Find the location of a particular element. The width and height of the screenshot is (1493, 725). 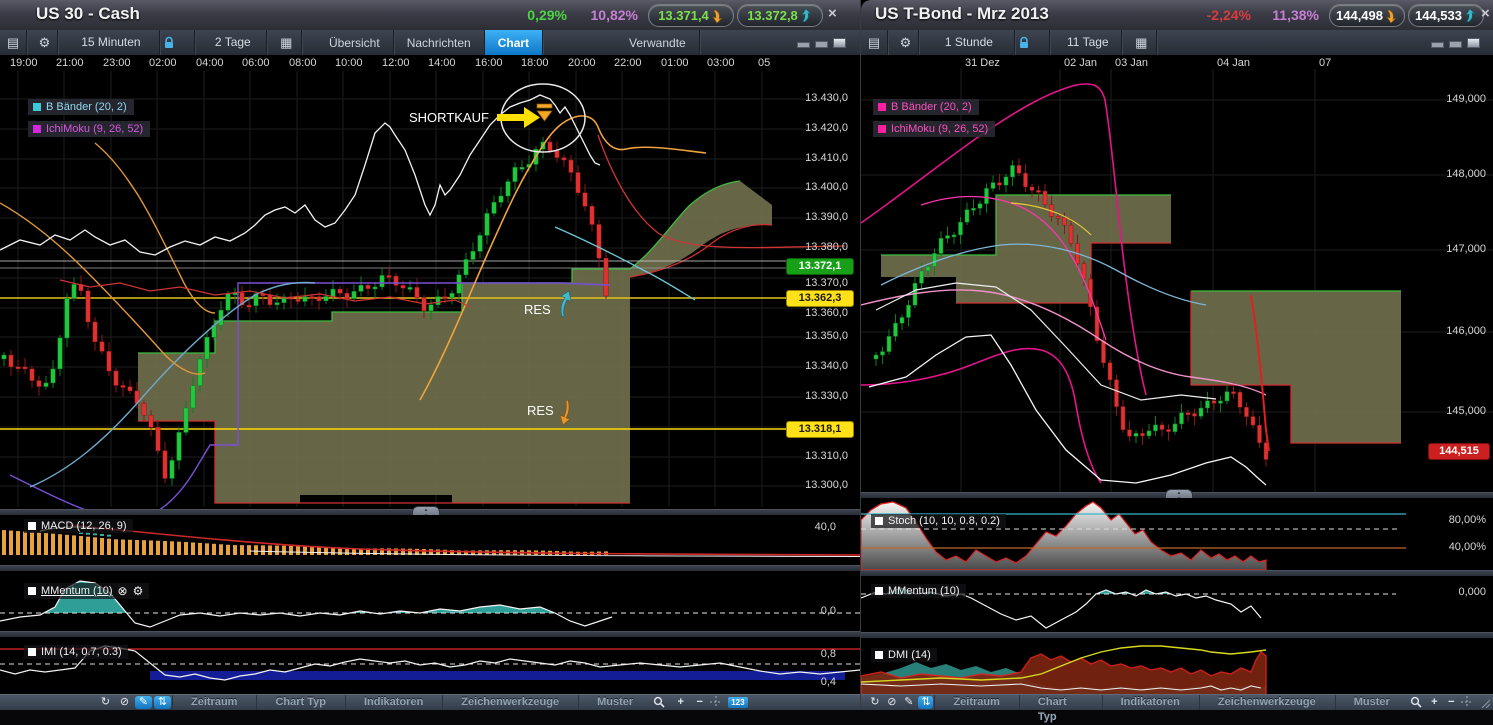

price-tick: 147,000 is located at coordinates (1466, 249).